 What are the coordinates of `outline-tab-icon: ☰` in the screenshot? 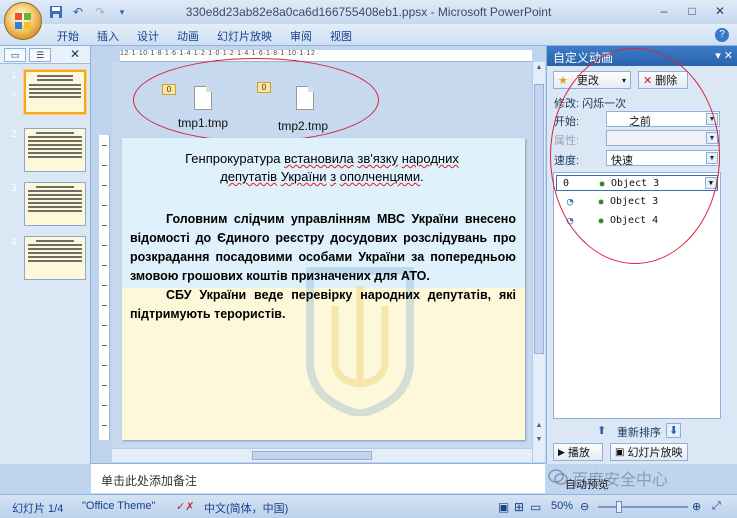 It's located at (40, 54).